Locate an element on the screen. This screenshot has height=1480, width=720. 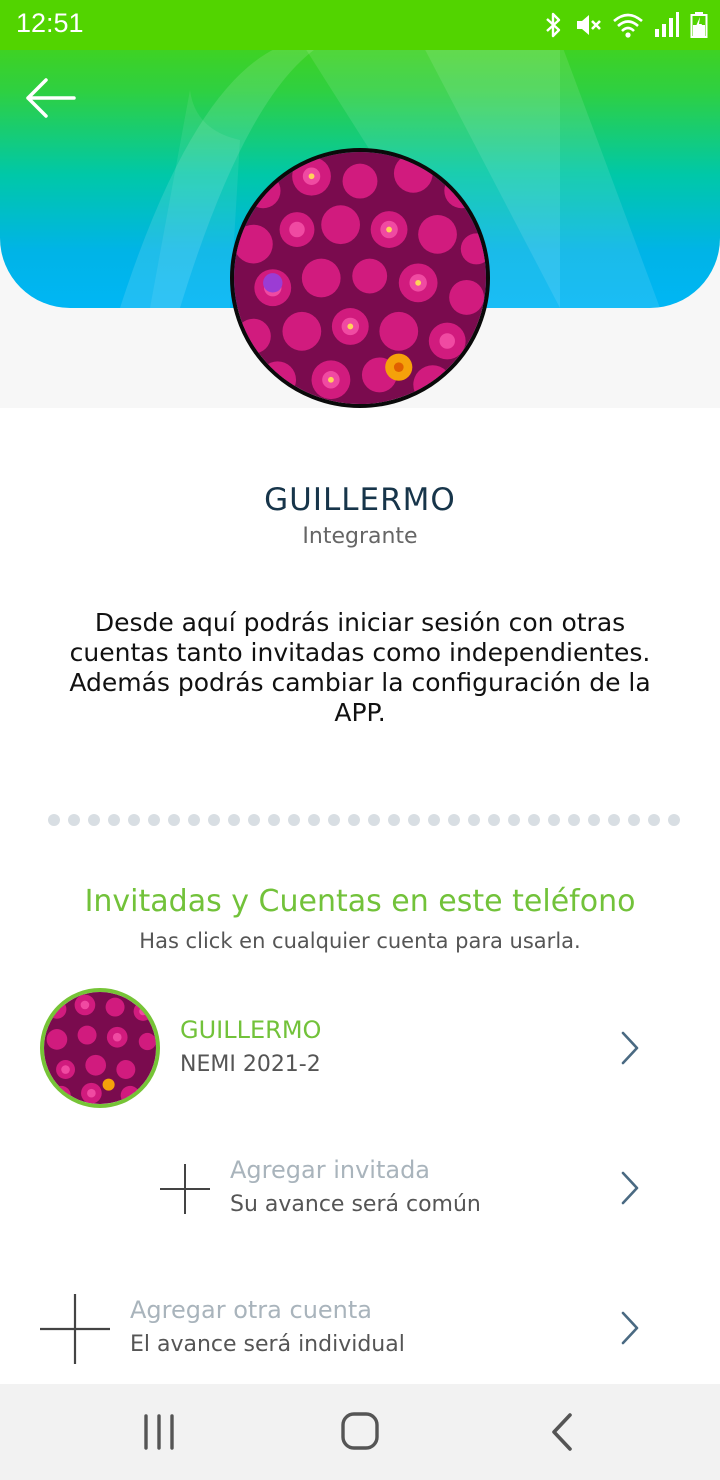
system-nav-bar is located at coordinates (360, 1432).